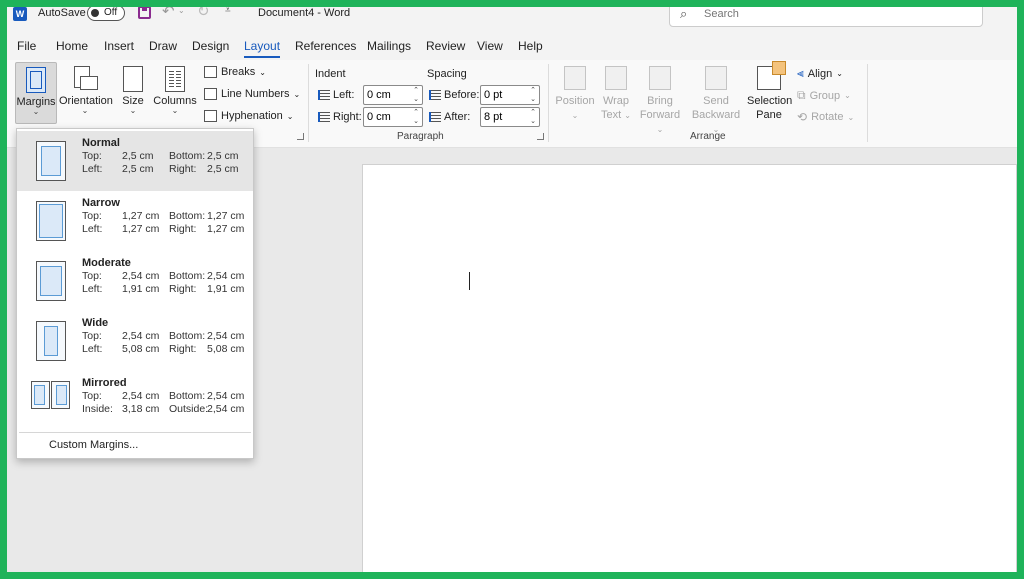 Image resolution: width=1024 pixels, height=579 pixels. Describe the element at coordinates (86, 90) in the screenshot. I see `orientation-button: Orientation ⌄` at that location.